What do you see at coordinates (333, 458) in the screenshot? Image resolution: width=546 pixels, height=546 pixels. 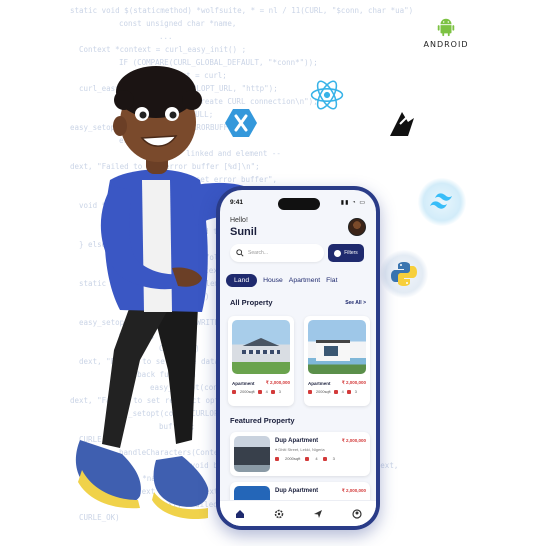 I see `featured-baths: 3` at bounding box center [333, 458].